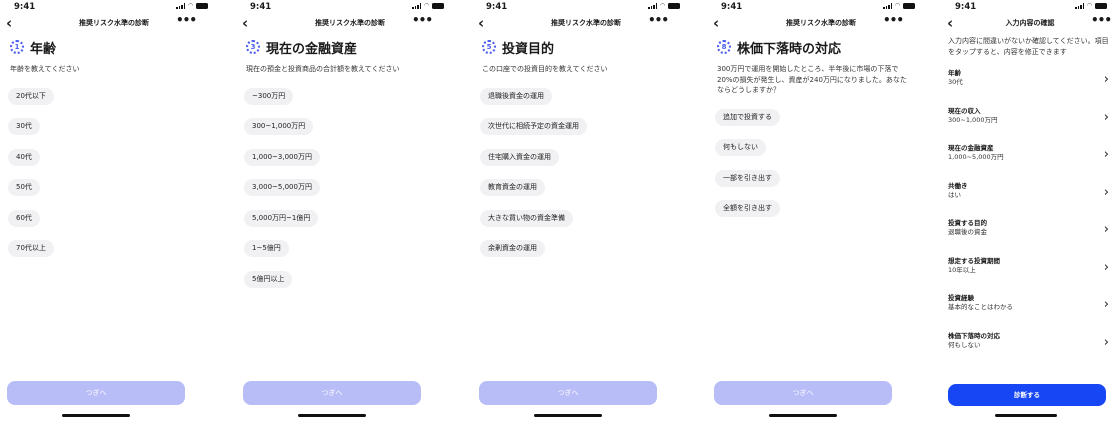 The width and height of the screenshot is (1116, 433). I want to click on question-header: 3 現在の金融資産, so click(350, 47).